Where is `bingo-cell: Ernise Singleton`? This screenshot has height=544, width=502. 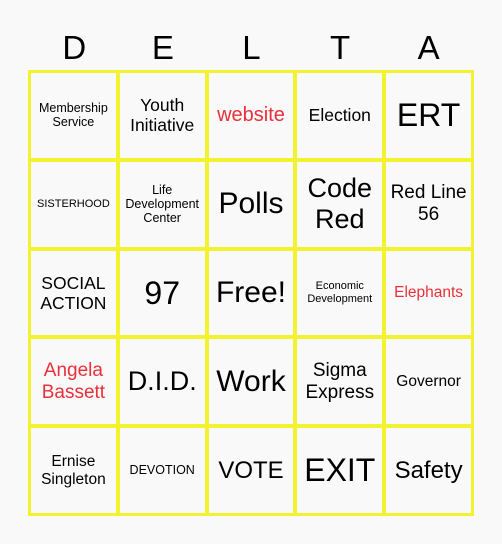
bingo-cell: Ernise Singleton is located at coordinates (73, 470).